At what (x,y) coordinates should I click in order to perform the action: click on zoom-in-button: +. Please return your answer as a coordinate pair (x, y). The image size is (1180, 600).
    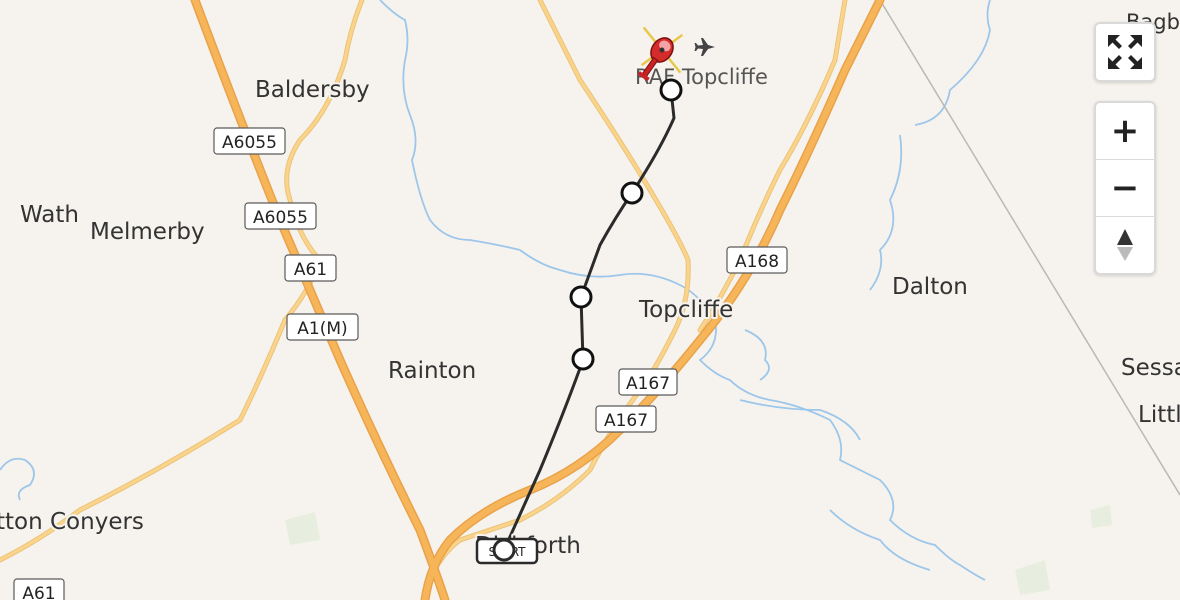
    Looking at the image, I should click on (1125, 131).